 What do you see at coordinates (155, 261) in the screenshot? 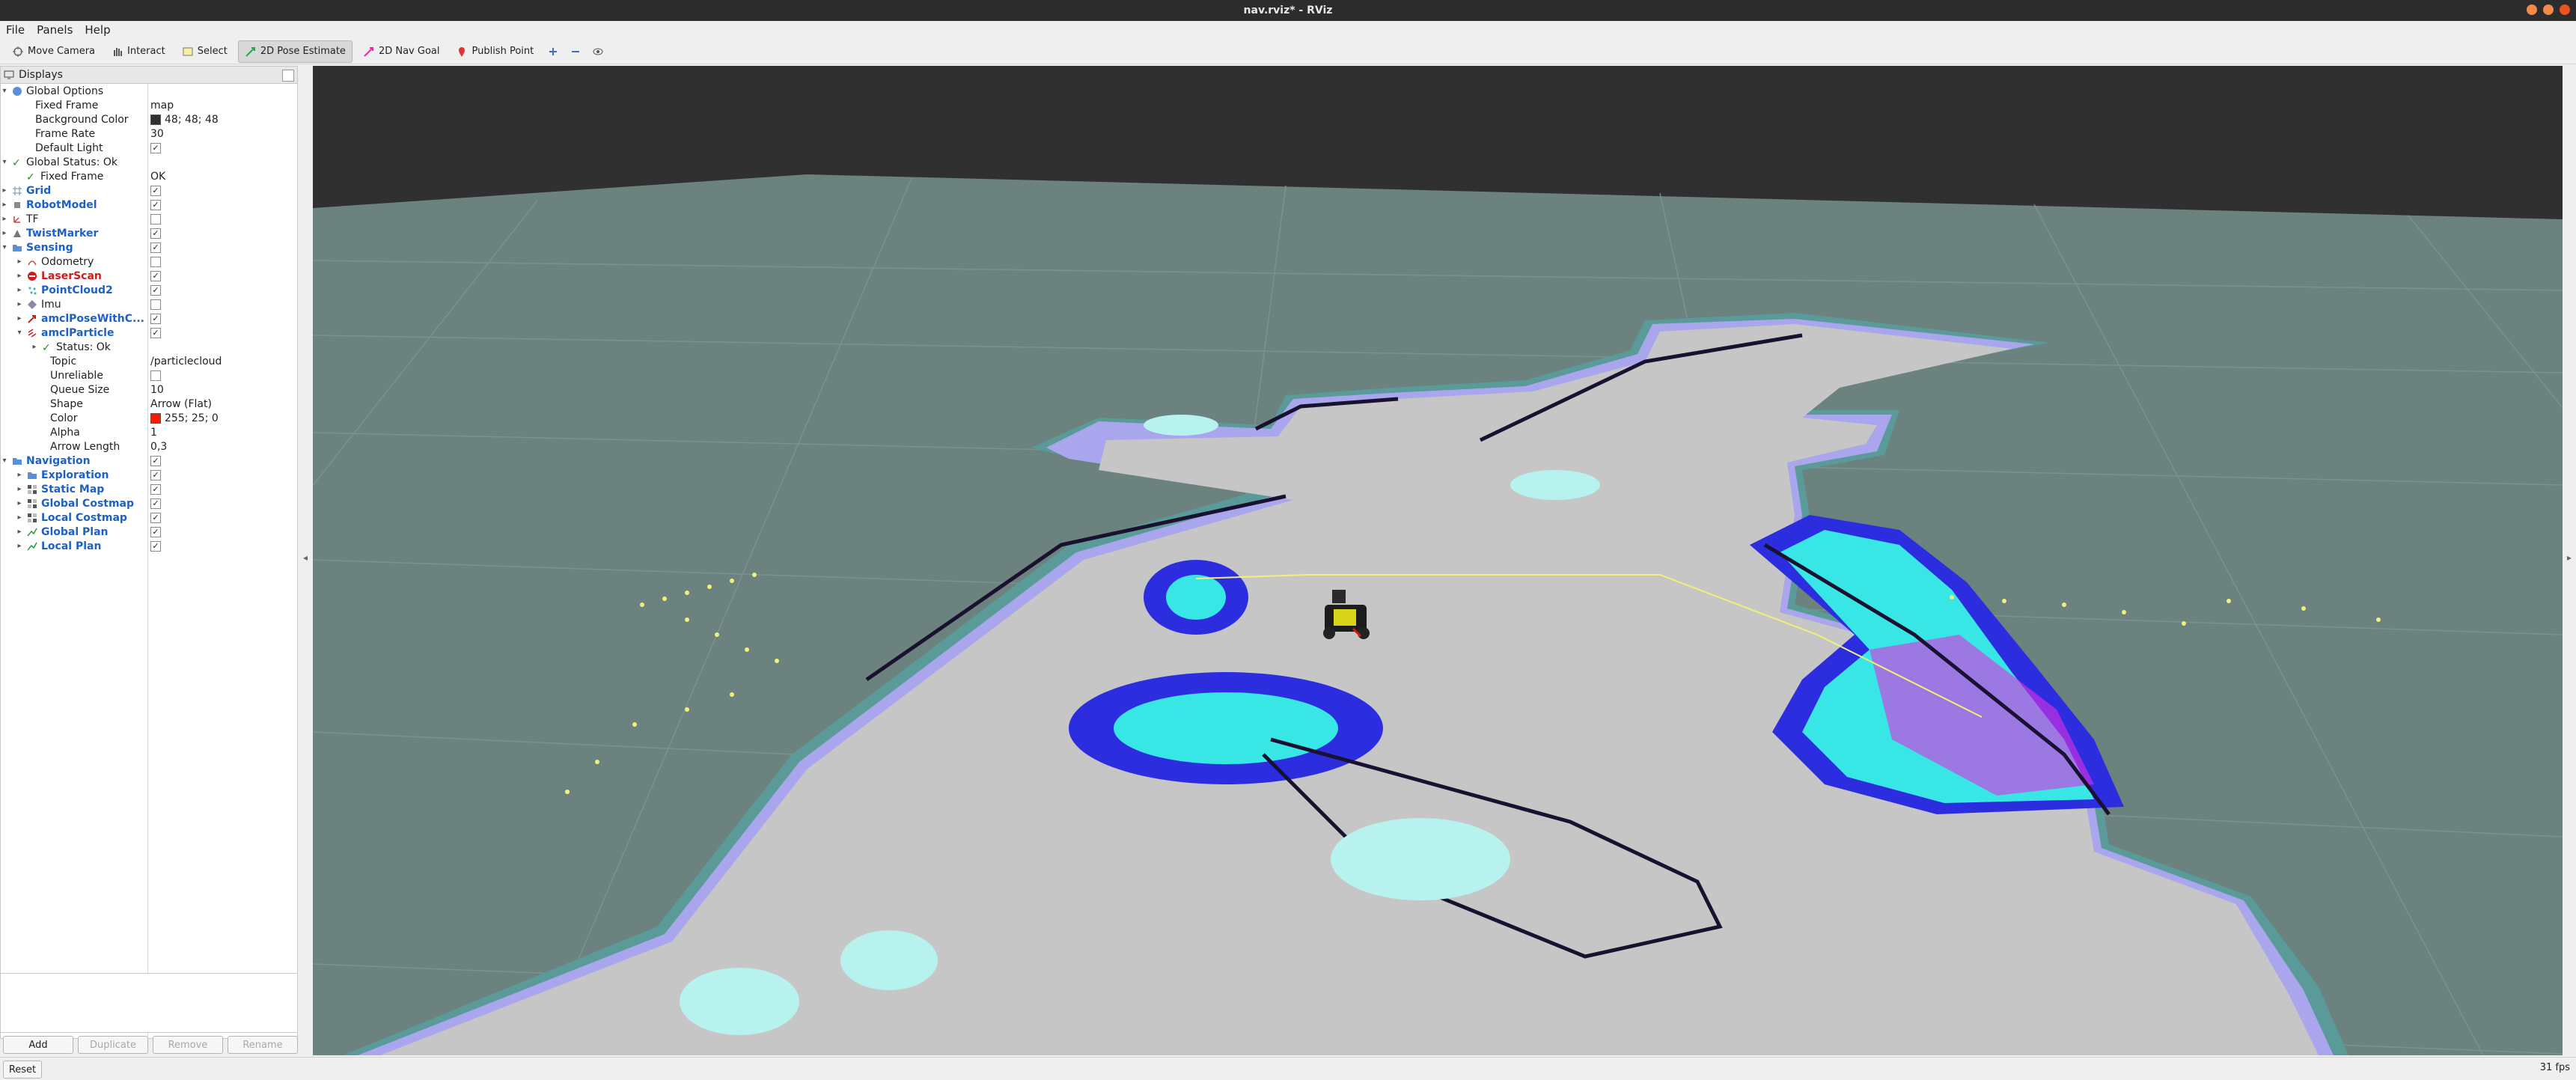
I see `odometry-checkbox` at bounding box center [155, 261].